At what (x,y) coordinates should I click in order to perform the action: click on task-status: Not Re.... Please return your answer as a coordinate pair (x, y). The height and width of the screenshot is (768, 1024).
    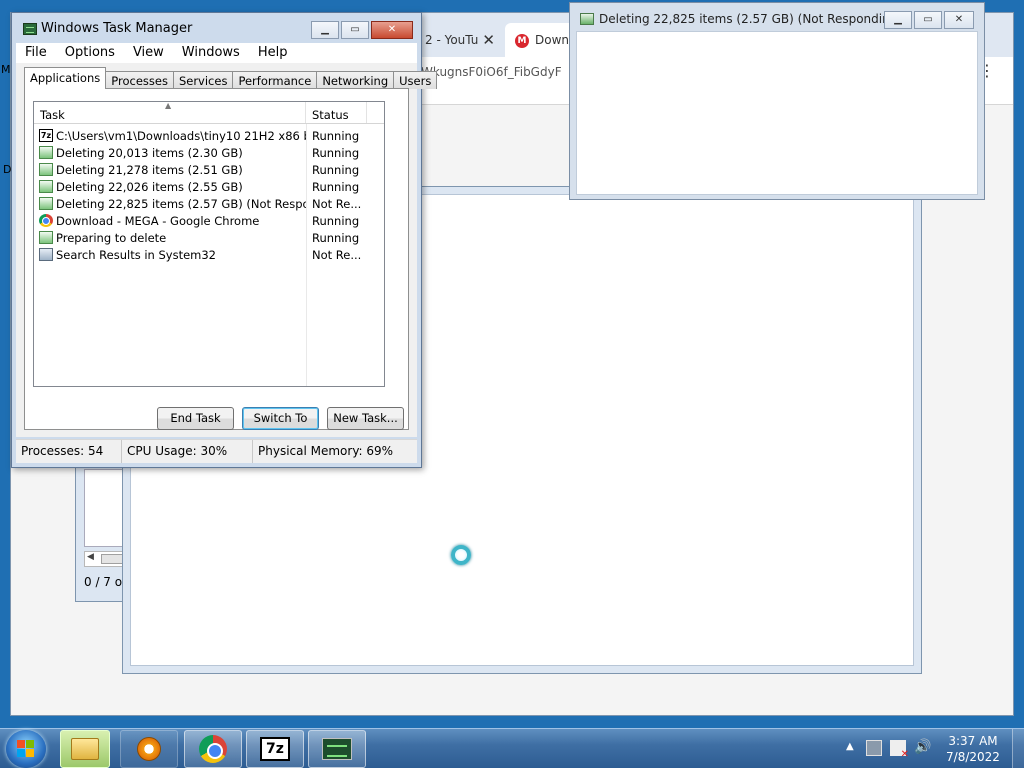
    Looking at the image, I should click on (337, 203).